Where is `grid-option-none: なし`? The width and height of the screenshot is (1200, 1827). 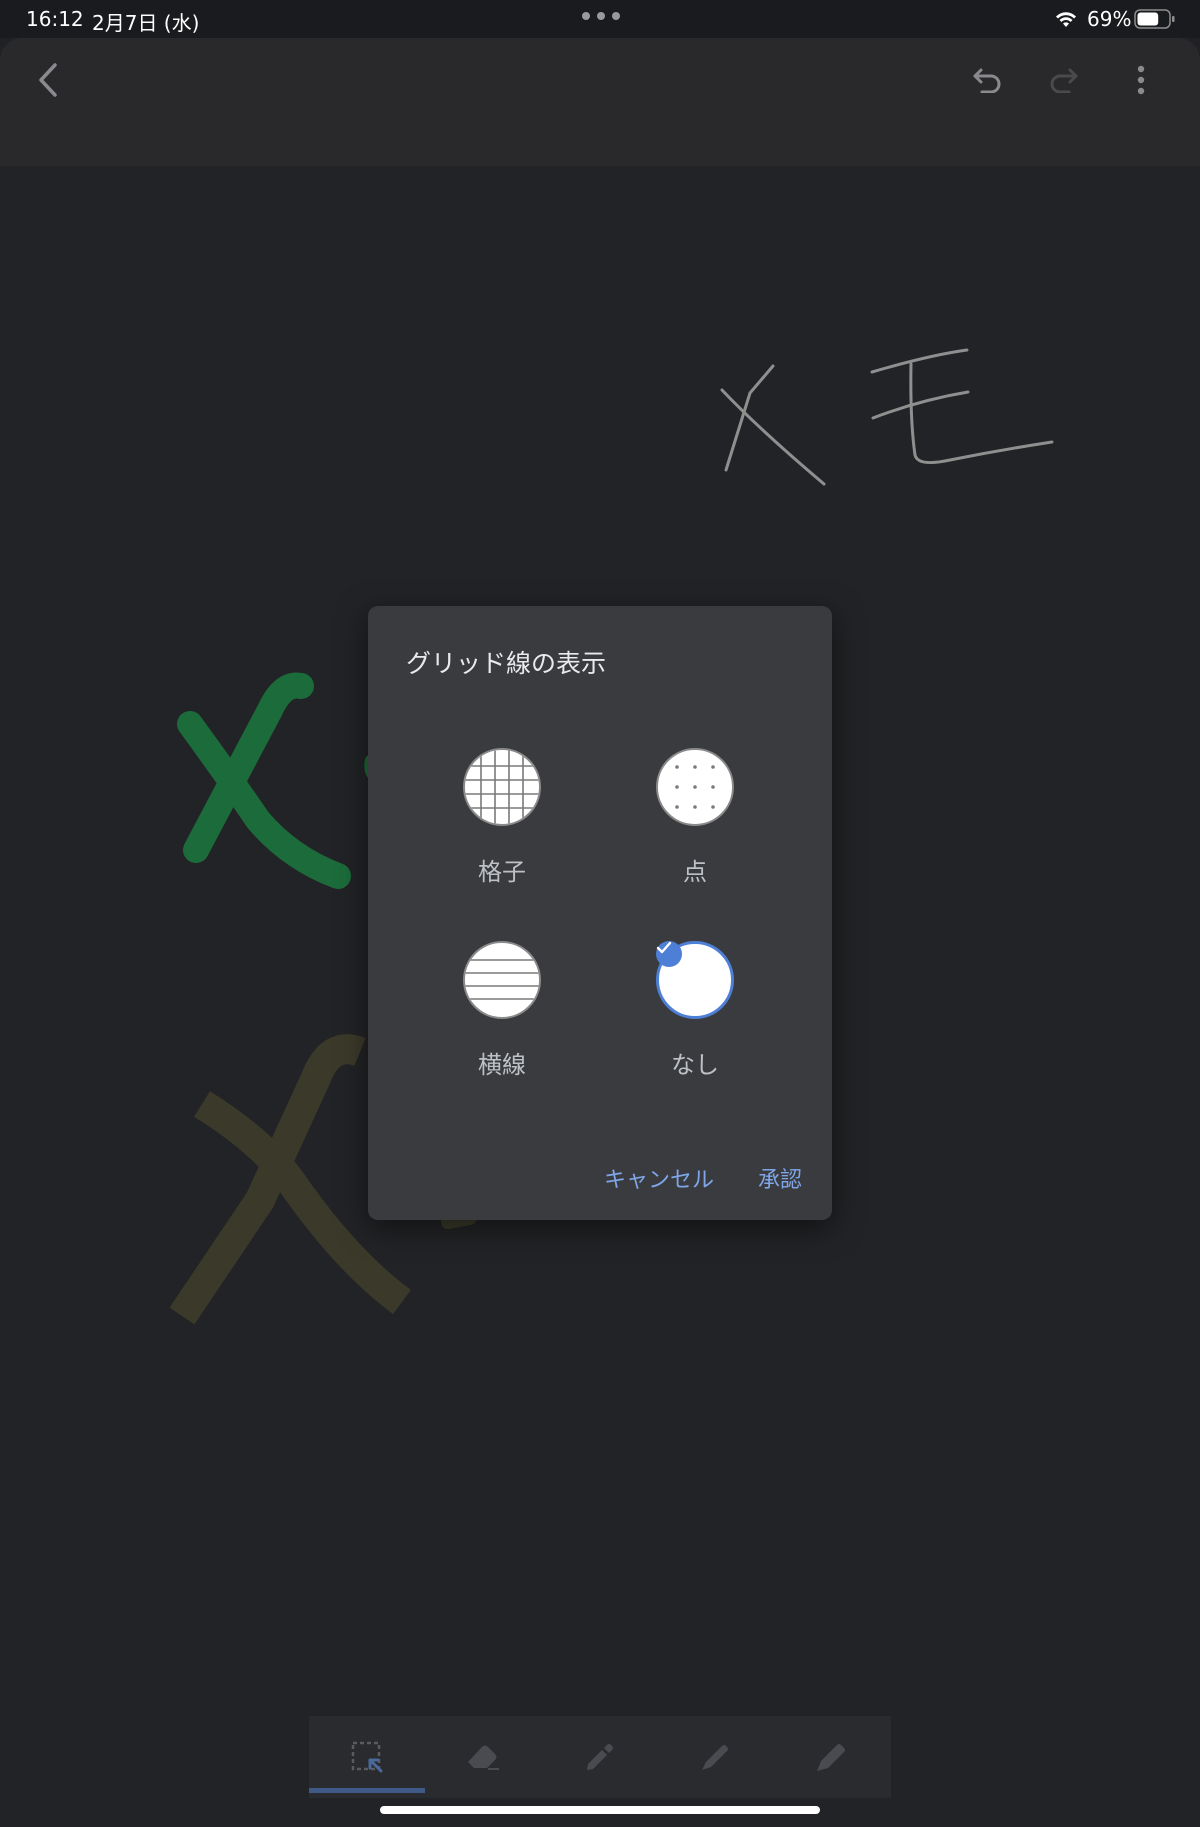 grid-option-none: なし is located at coordinates (695, 1026).